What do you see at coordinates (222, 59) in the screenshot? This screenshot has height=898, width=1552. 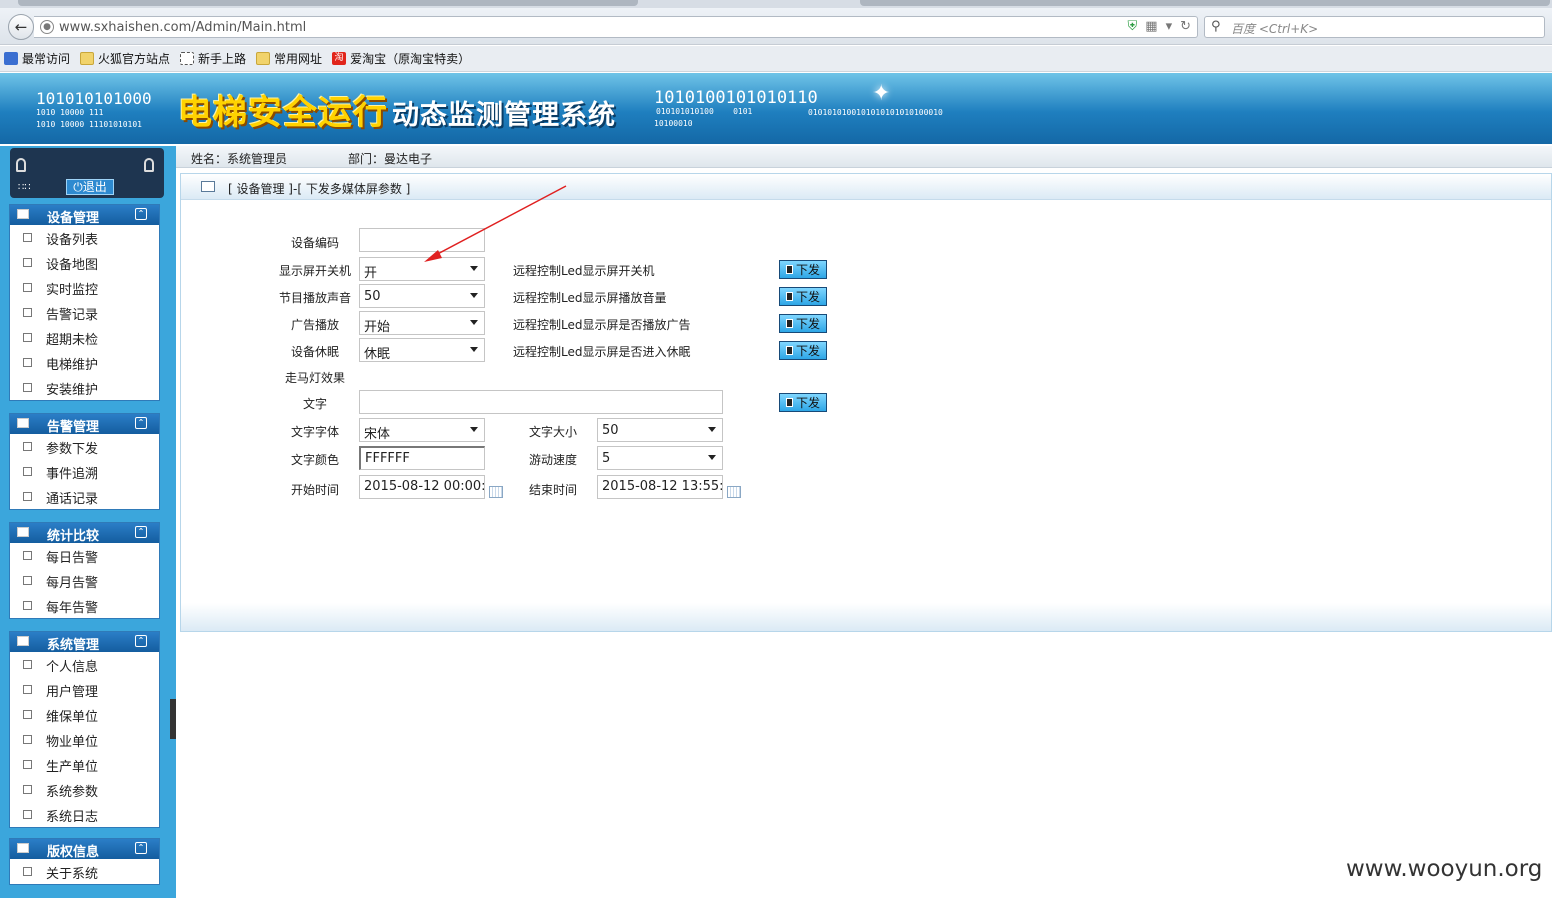 I see `bookmark-label: 新手上路` at bounding box center [222, 59].